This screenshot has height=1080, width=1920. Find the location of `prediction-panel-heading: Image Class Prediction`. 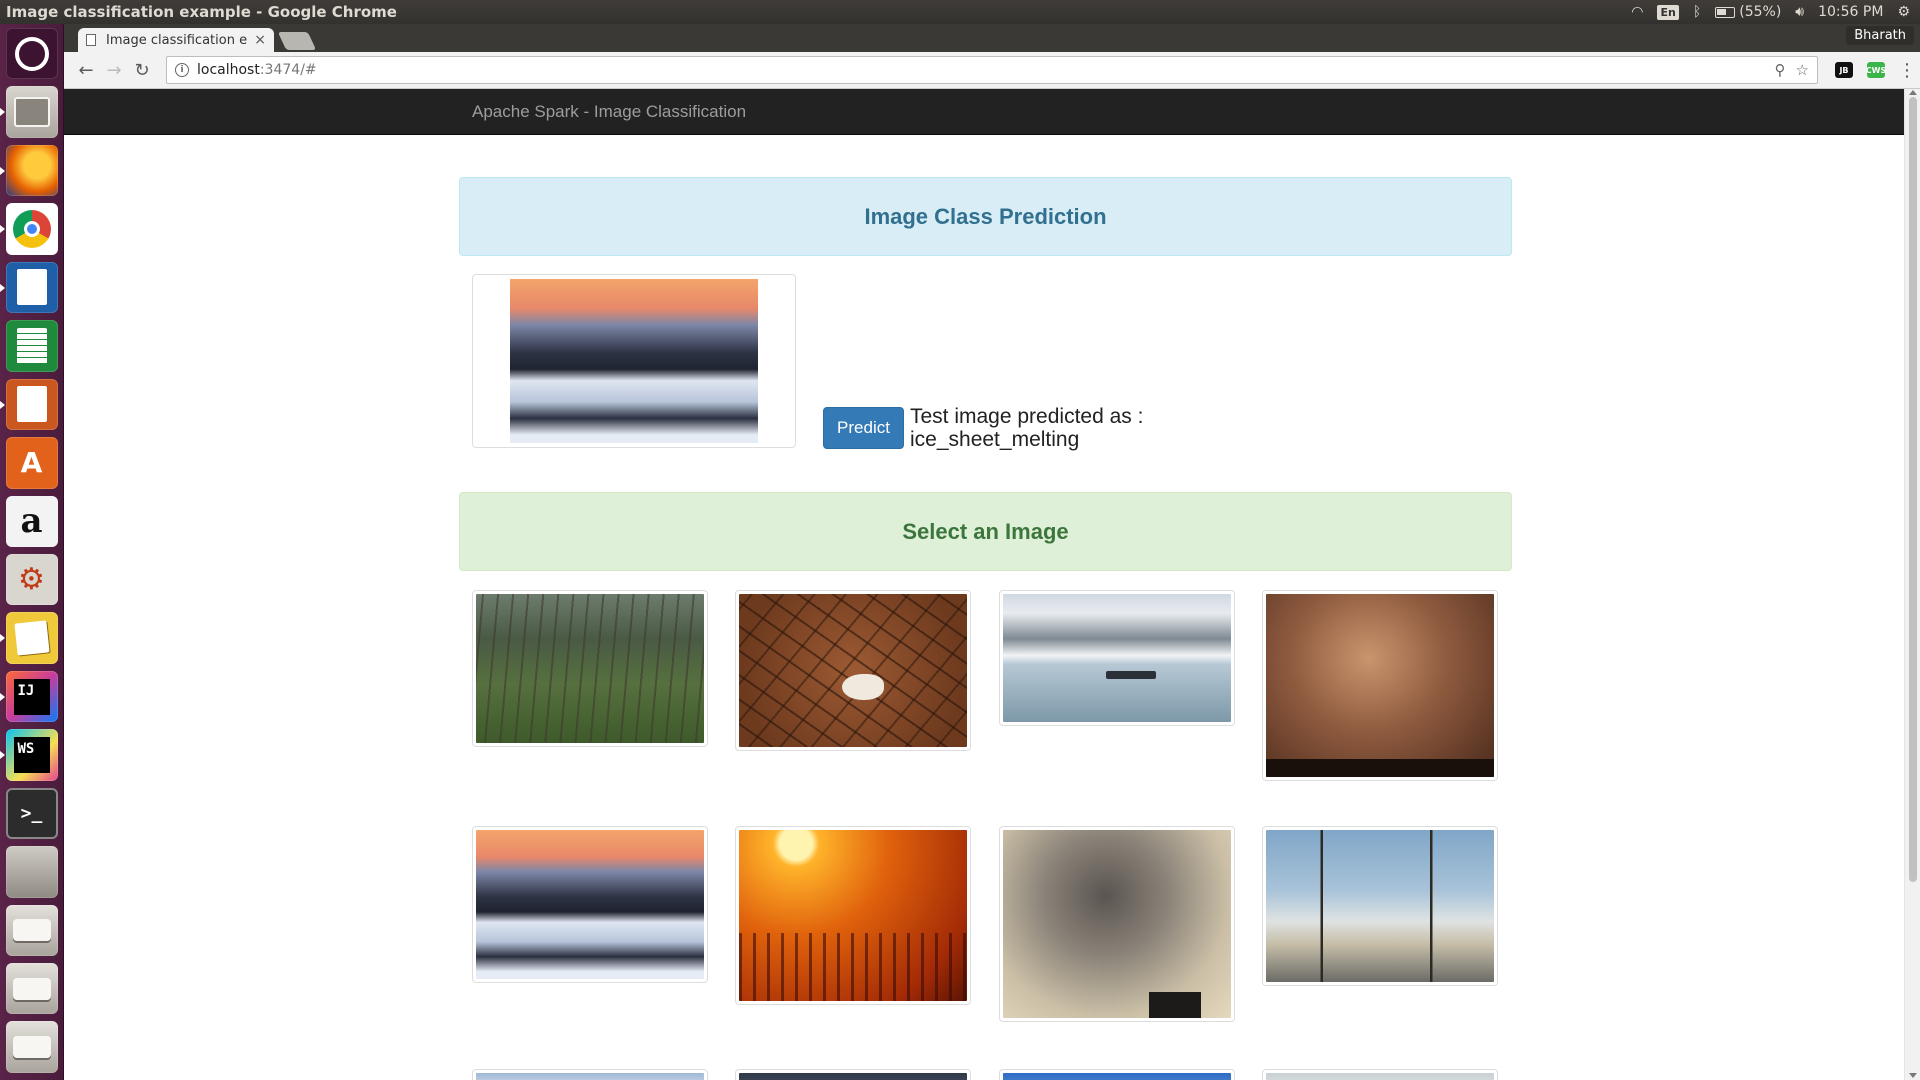

prediction-panel-heading: Image Class Prediction is located at coordinates (985, 216).